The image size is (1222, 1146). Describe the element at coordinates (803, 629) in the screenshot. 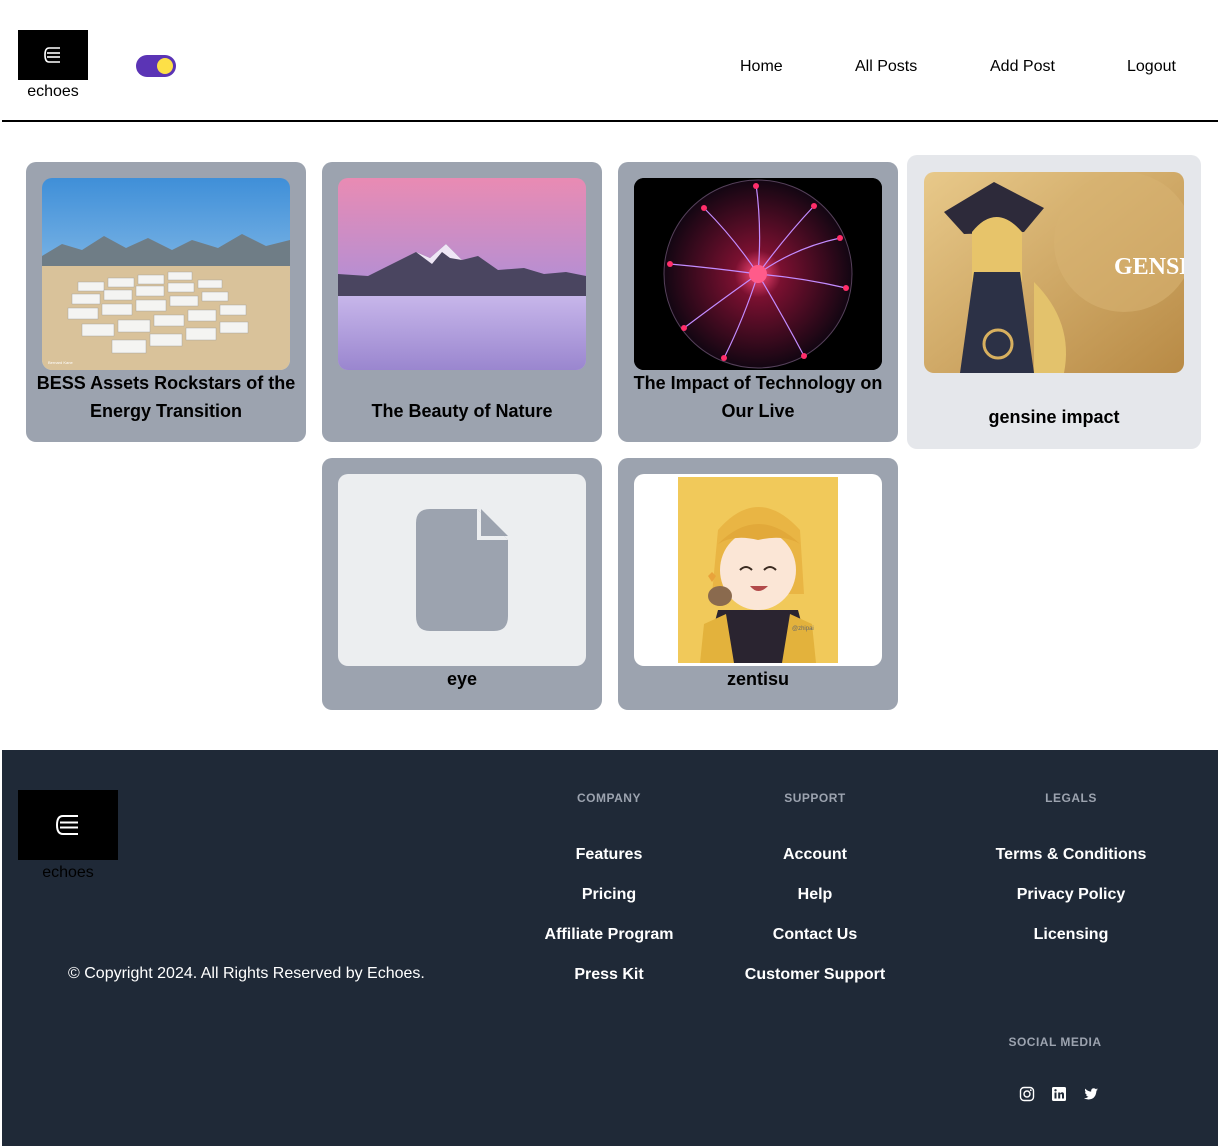

I see `artist-signature: @zhipai` at that location.